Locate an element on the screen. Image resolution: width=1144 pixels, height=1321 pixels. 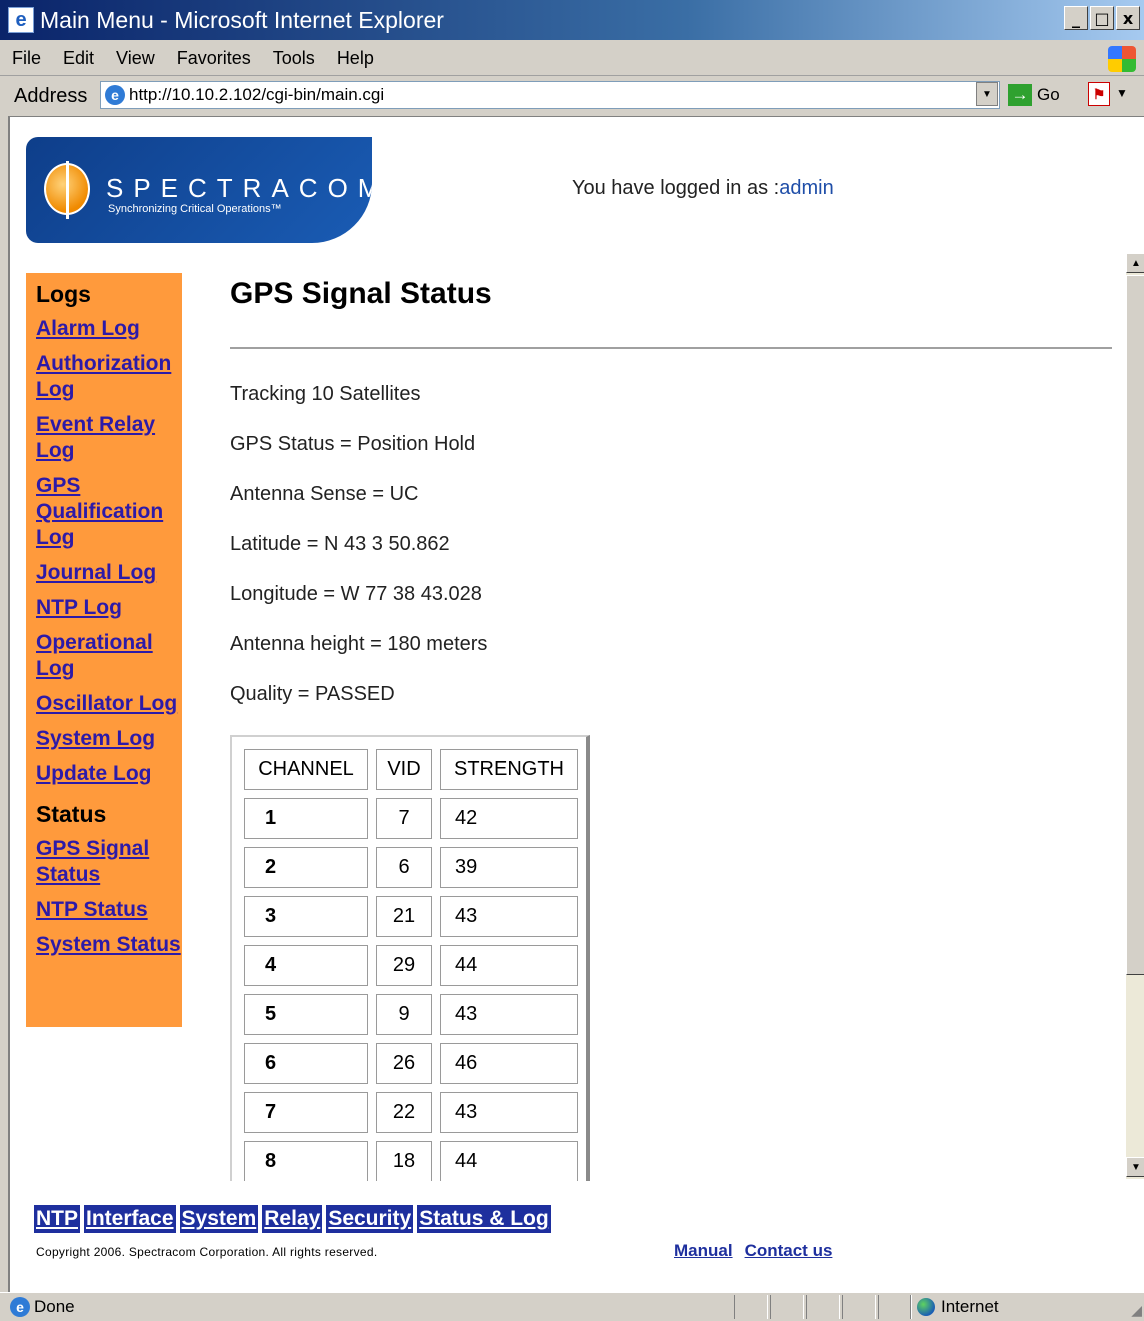
contact-link: Contact us is located at coordinates (789, 1251).